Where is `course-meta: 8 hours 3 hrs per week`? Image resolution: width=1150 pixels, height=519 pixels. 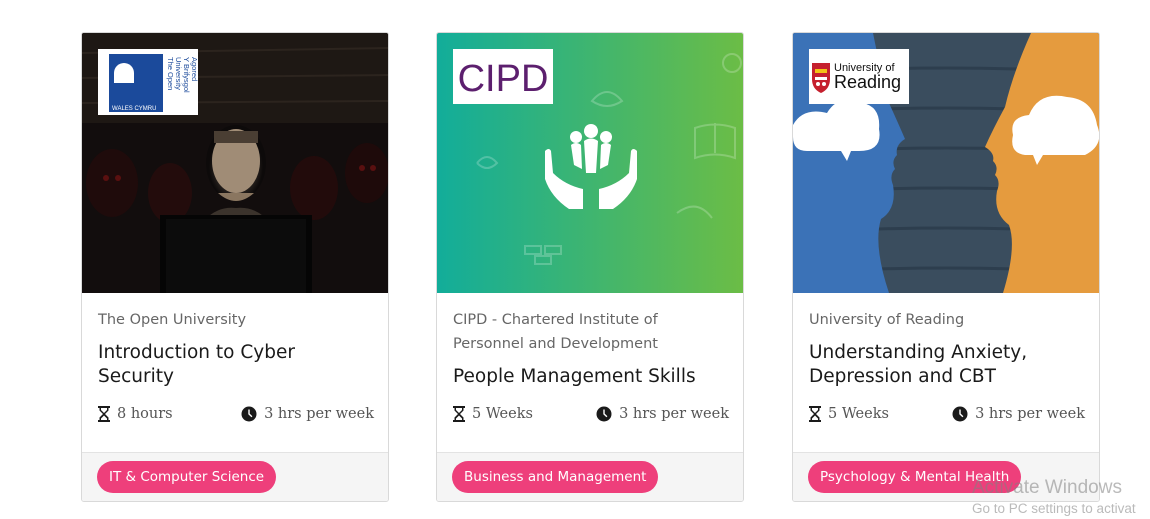
course-meta: 8 hours 3 hrs per week is located at coordinates (236, 414).